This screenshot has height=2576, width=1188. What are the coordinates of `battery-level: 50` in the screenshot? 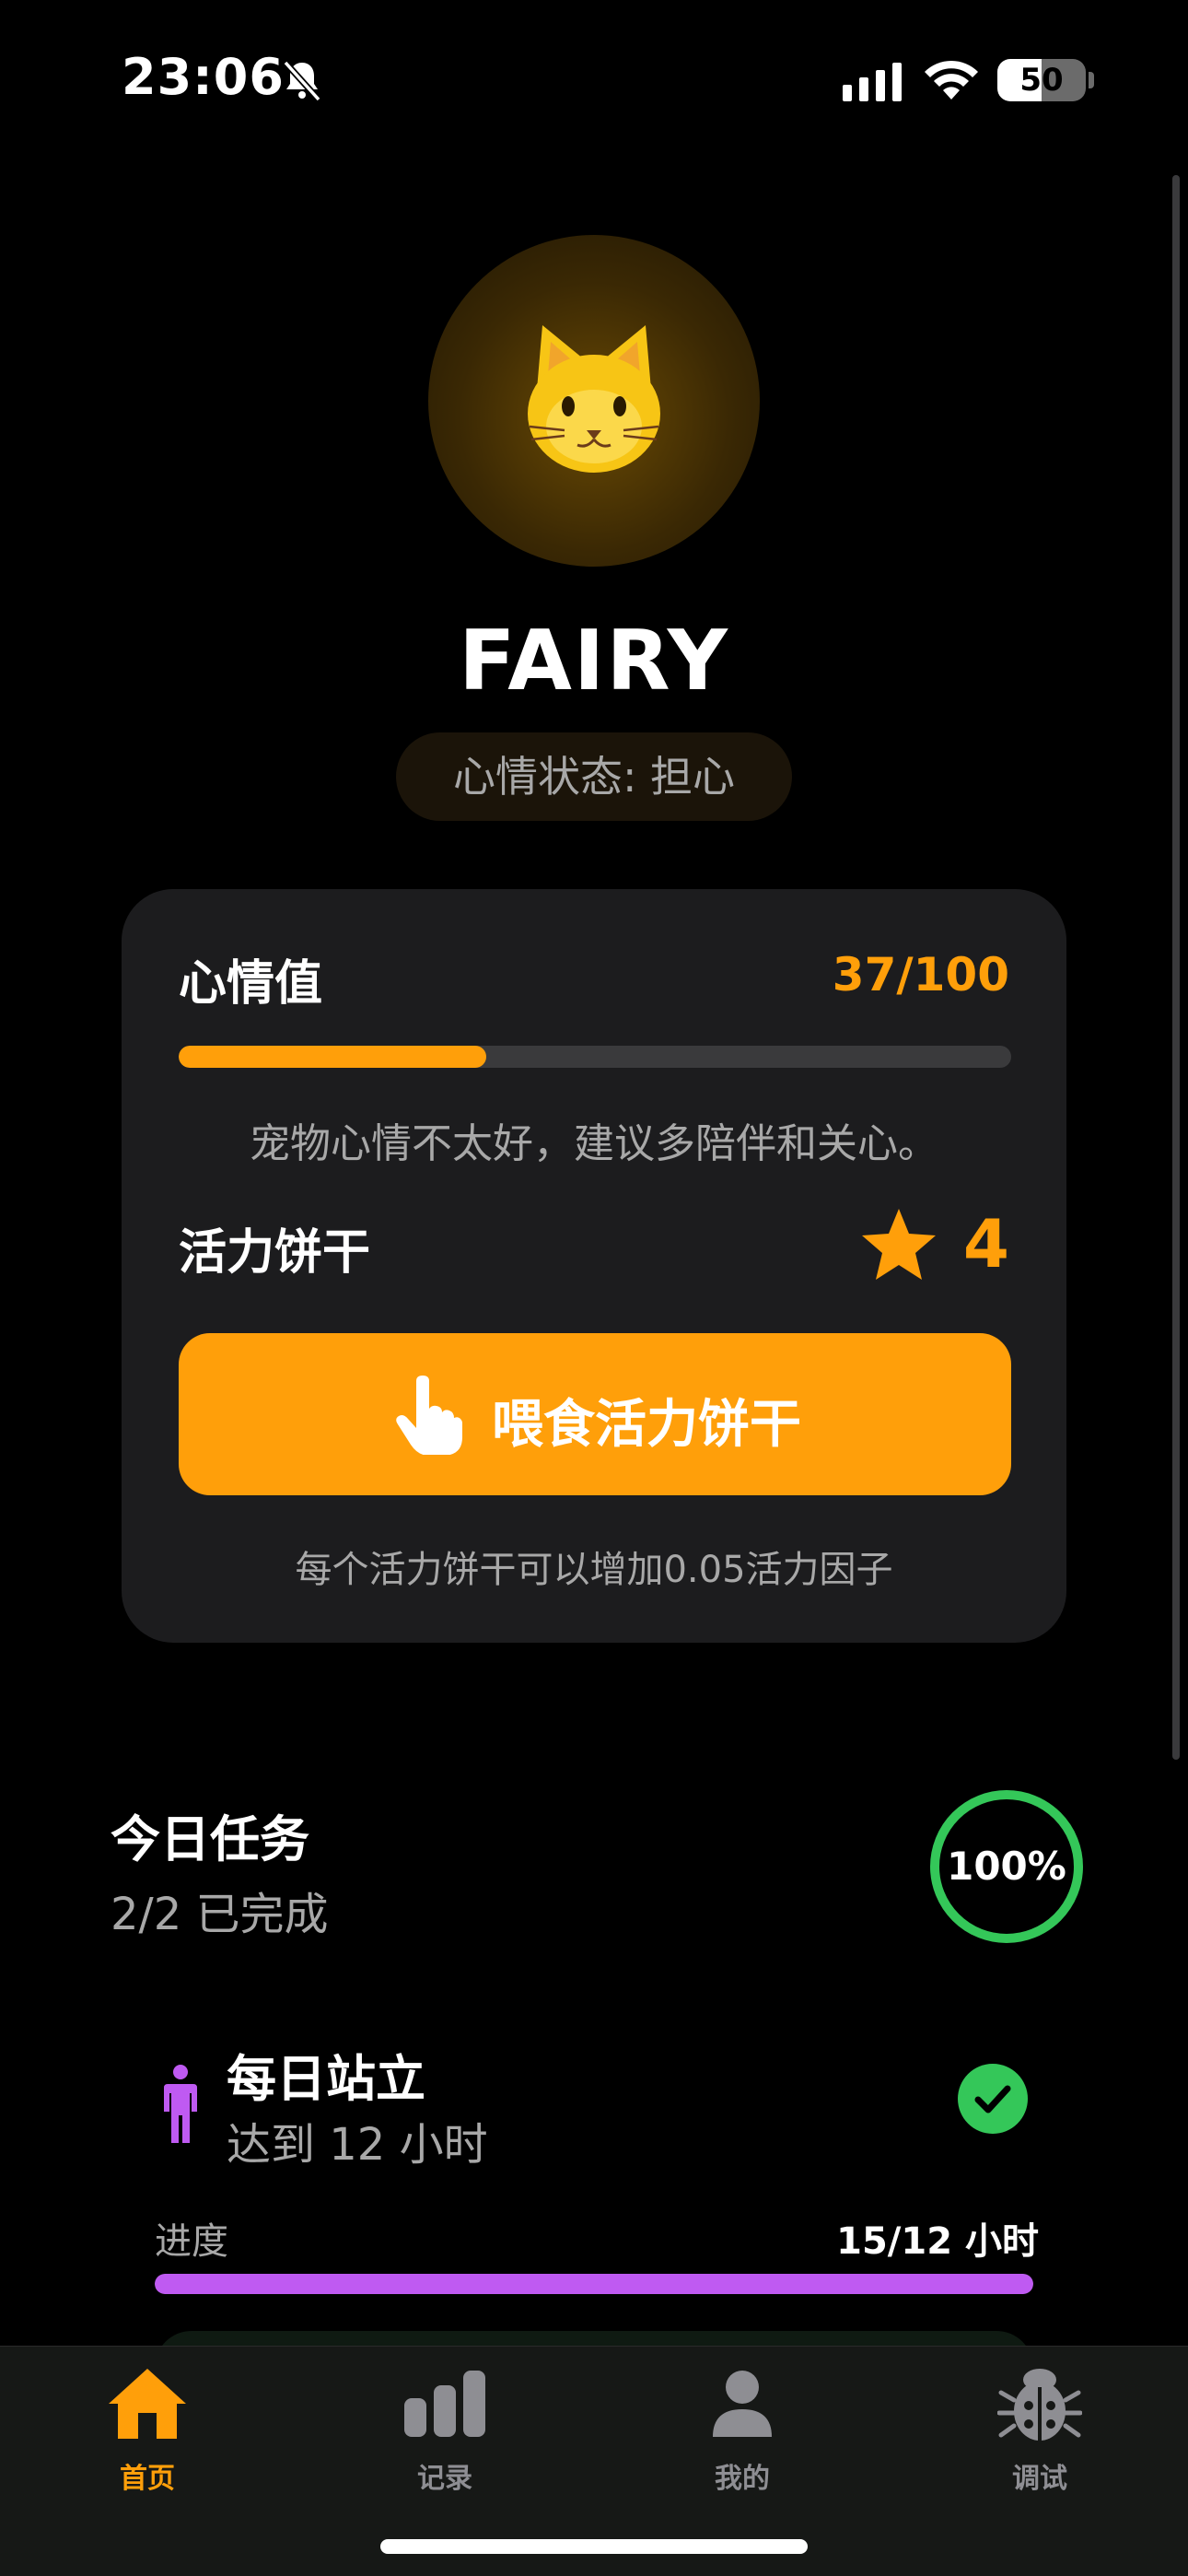 It's located at (1041, 80).